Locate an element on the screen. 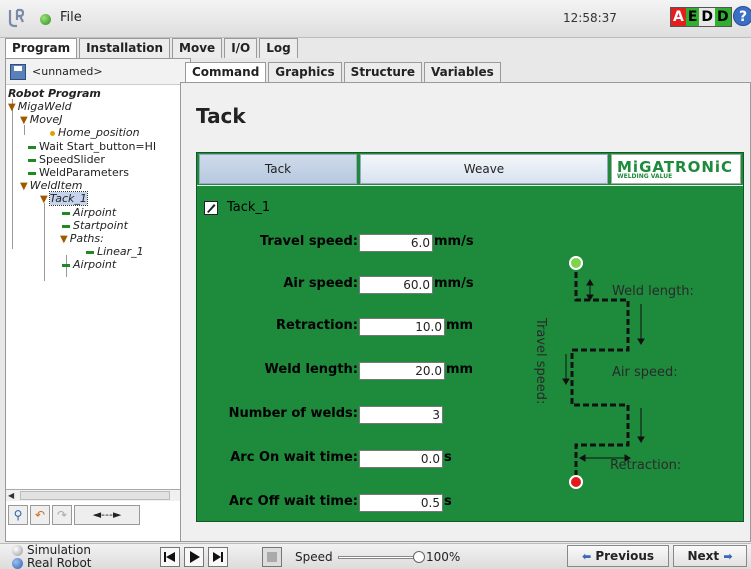 The image size is (751, 569). file-status-icon is located at coordinates (45, 19).